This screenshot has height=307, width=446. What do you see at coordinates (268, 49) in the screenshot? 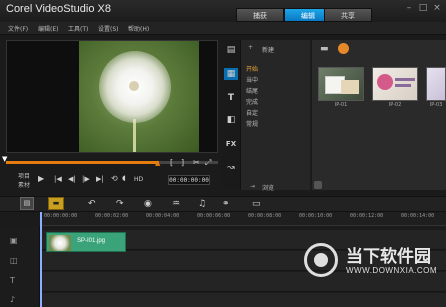
I see `add-category-label: 新建` at bounding box center [268, 49].